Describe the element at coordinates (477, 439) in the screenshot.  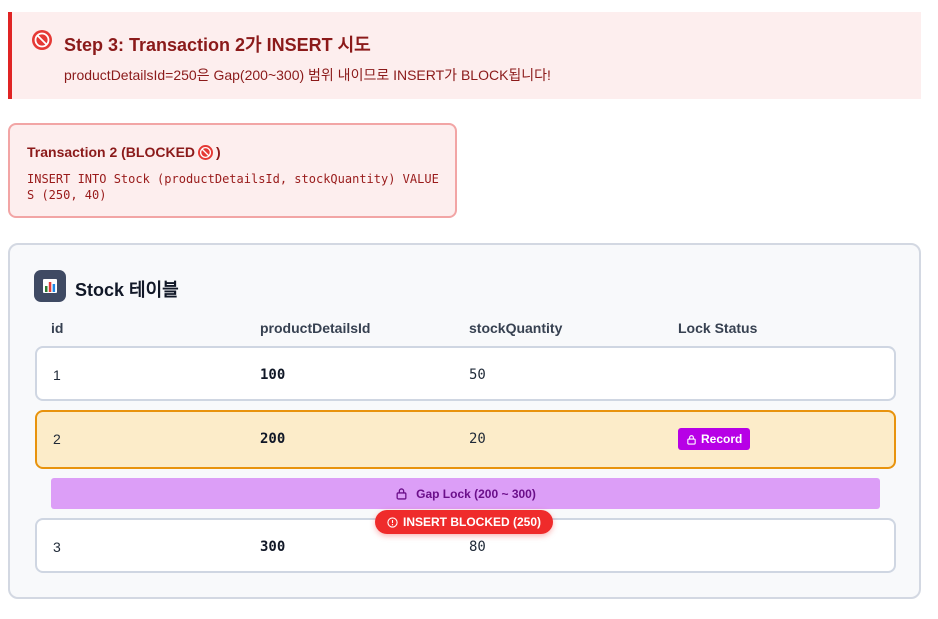
I see `cell-stock-quantity: 20` at that location.